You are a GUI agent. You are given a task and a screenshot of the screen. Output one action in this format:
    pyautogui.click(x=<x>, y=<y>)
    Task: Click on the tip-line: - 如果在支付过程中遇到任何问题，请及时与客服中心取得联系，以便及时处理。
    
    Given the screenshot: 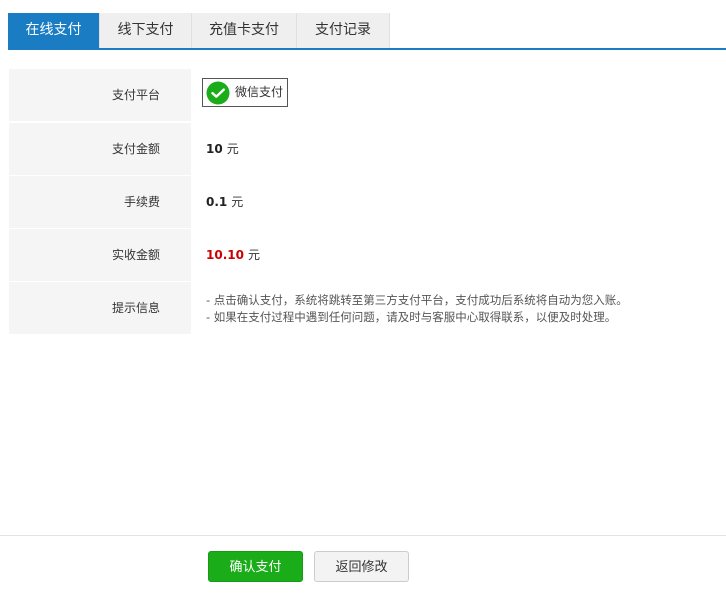 What is the action you would take?
    pyautogui.click(x=411, y=317)
    